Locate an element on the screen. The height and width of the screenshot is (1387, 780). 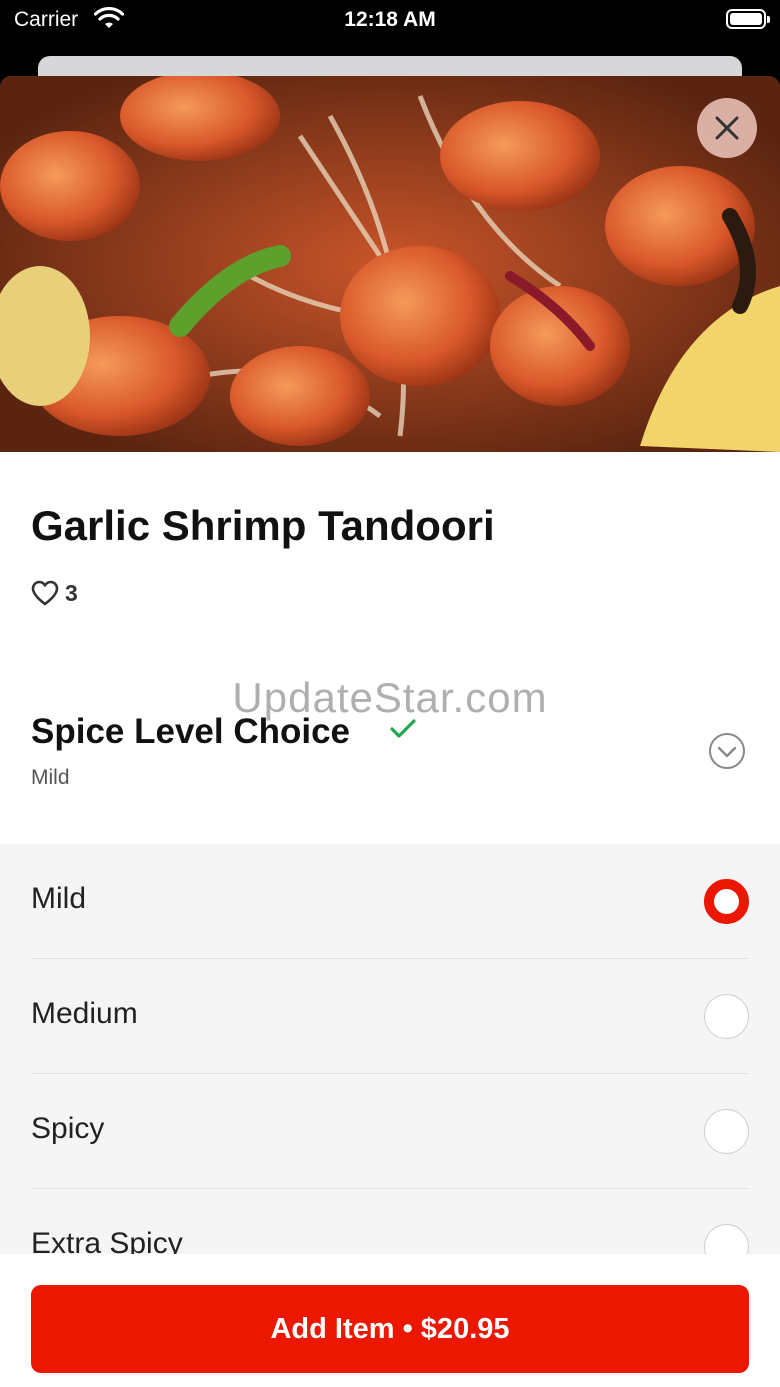
option-label: Mild is located at coordinates (59, 898).